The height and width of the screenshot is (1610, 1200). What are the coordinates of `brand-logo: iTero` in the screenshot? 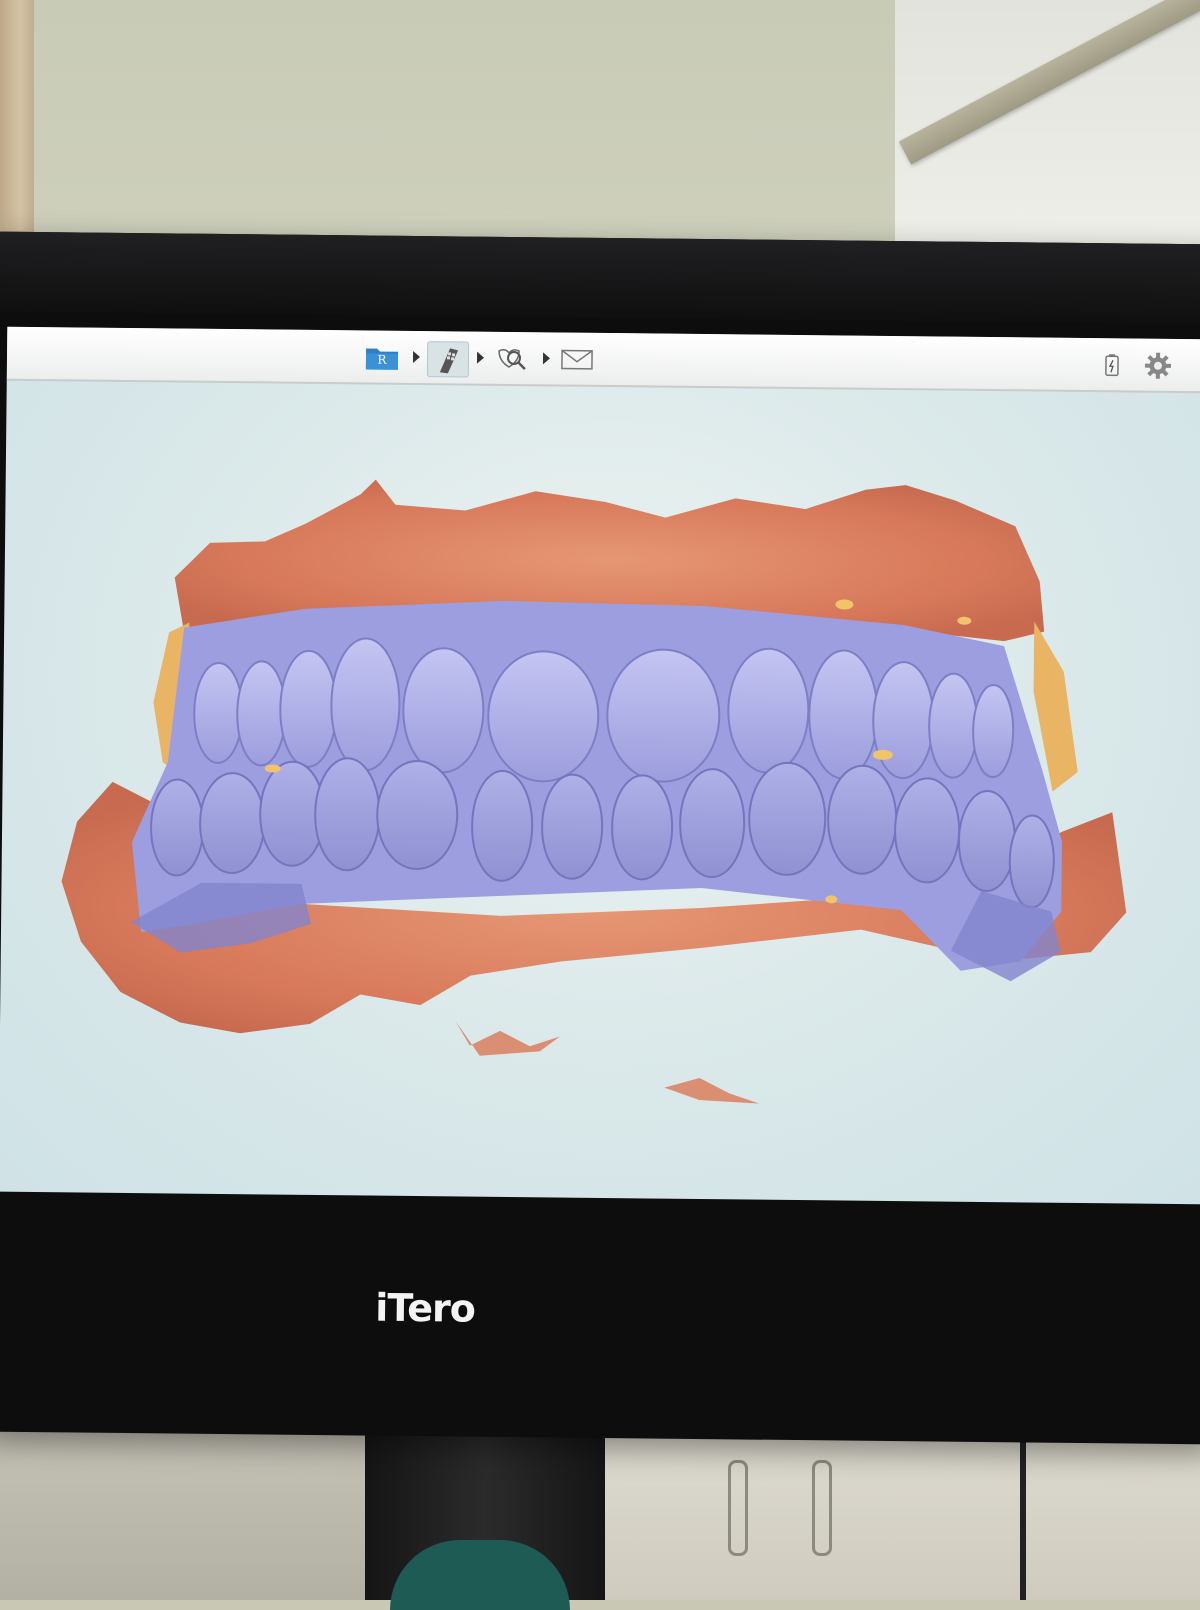 It's located at (425, 1308).